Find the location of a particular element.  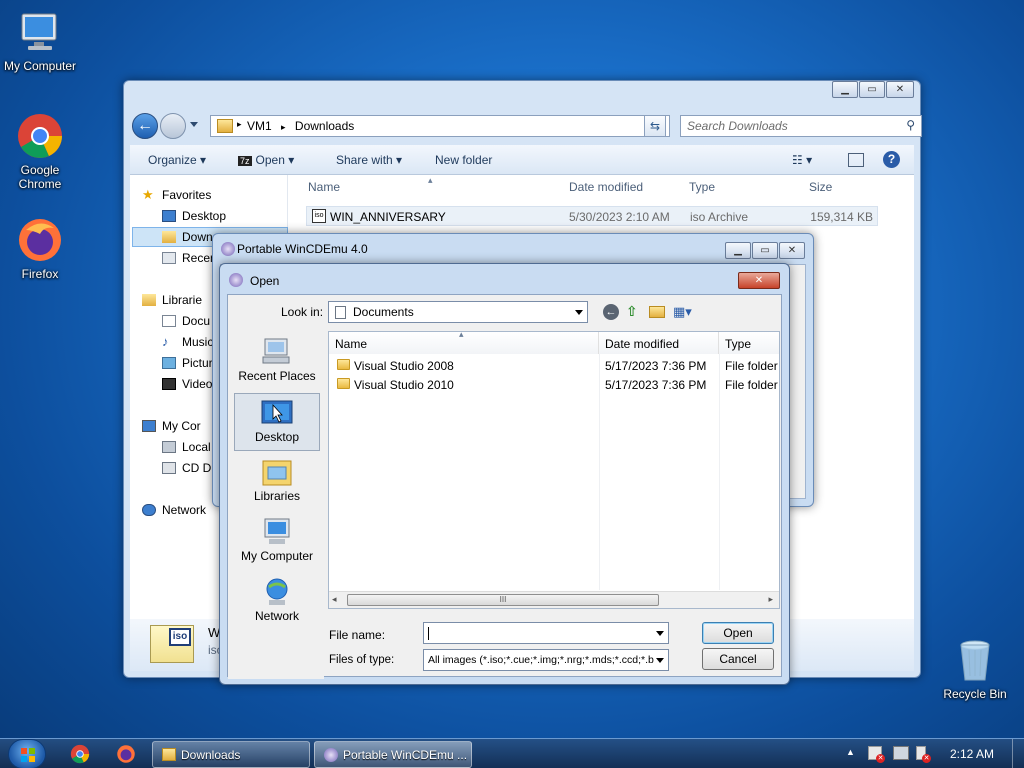

back-arrow-icon: ← is located at coordinates (145, 126).